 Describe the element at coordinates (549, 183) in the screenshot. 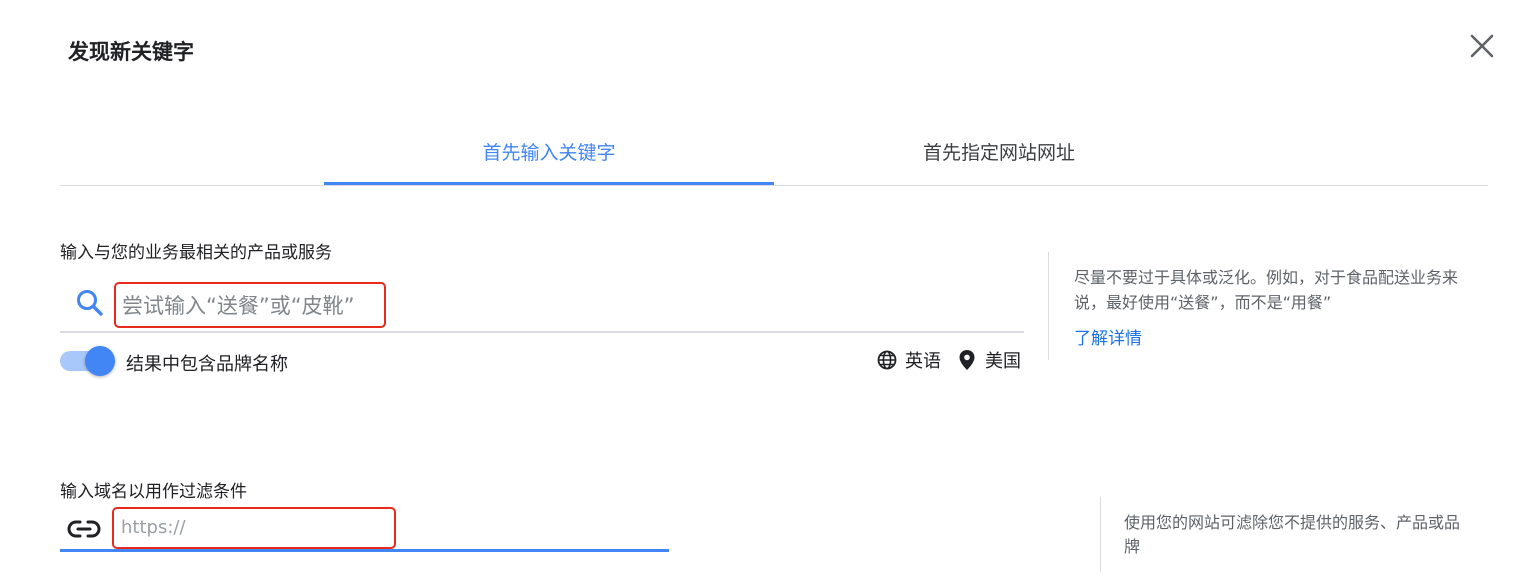

I see `active-tab-indicator` at that location.